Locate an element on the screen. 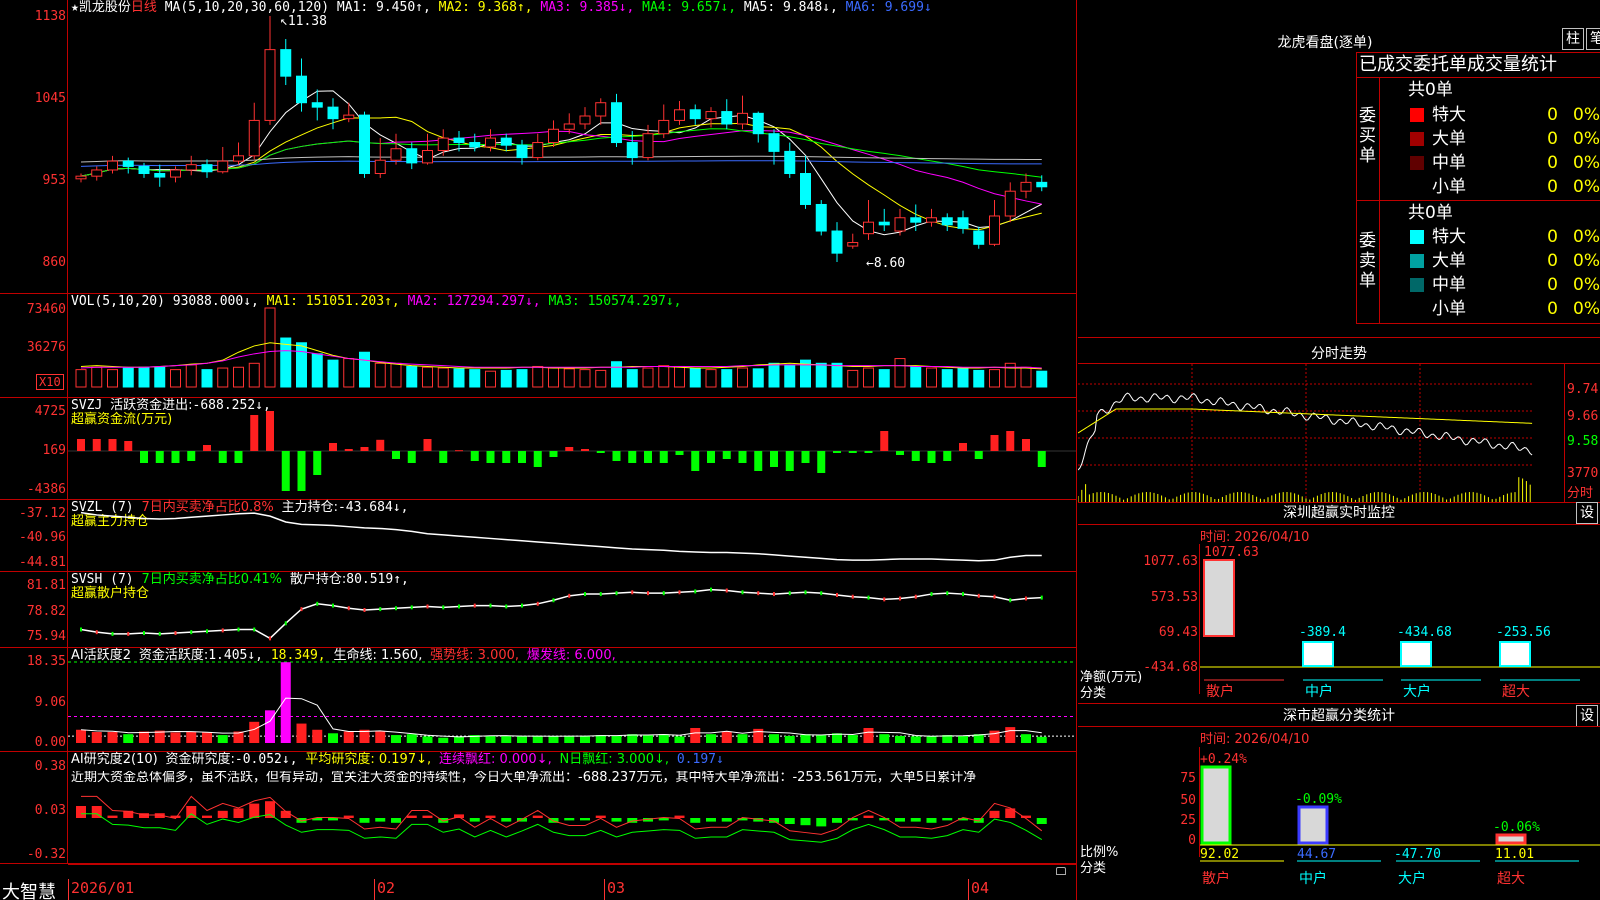 Image resolution: width=1600 pixels, height=900 pixels. tick-mode-button: 笔 is located at coordinates (1593, 39).